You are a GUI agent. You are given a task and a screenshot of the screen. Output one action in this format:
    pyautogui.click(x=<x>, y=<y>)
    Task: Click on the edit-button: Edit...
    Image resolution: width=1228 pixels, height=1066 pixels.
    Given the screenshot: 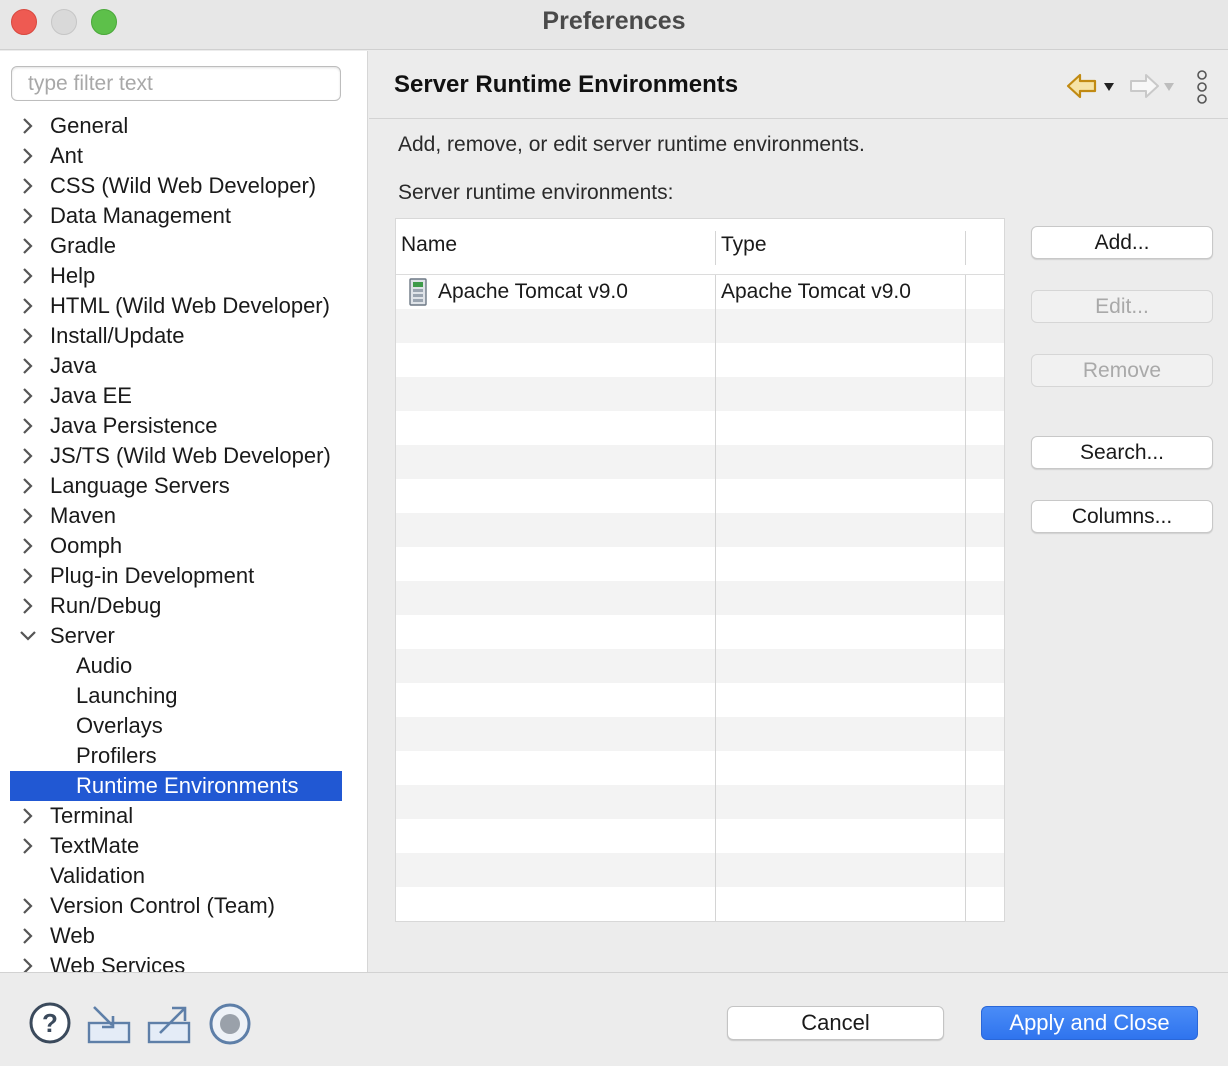 What is the action you would take?
    pyautogui.click(x=1122, y=306)
    